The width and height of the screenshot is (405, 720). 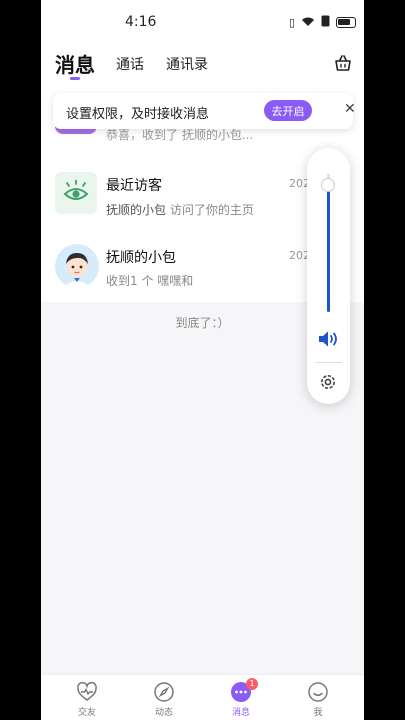 What do you see at coordinates (141, 258) in the screenshot?
I see `row-title: 抚顺的小包` at bounding box center [141, 258].